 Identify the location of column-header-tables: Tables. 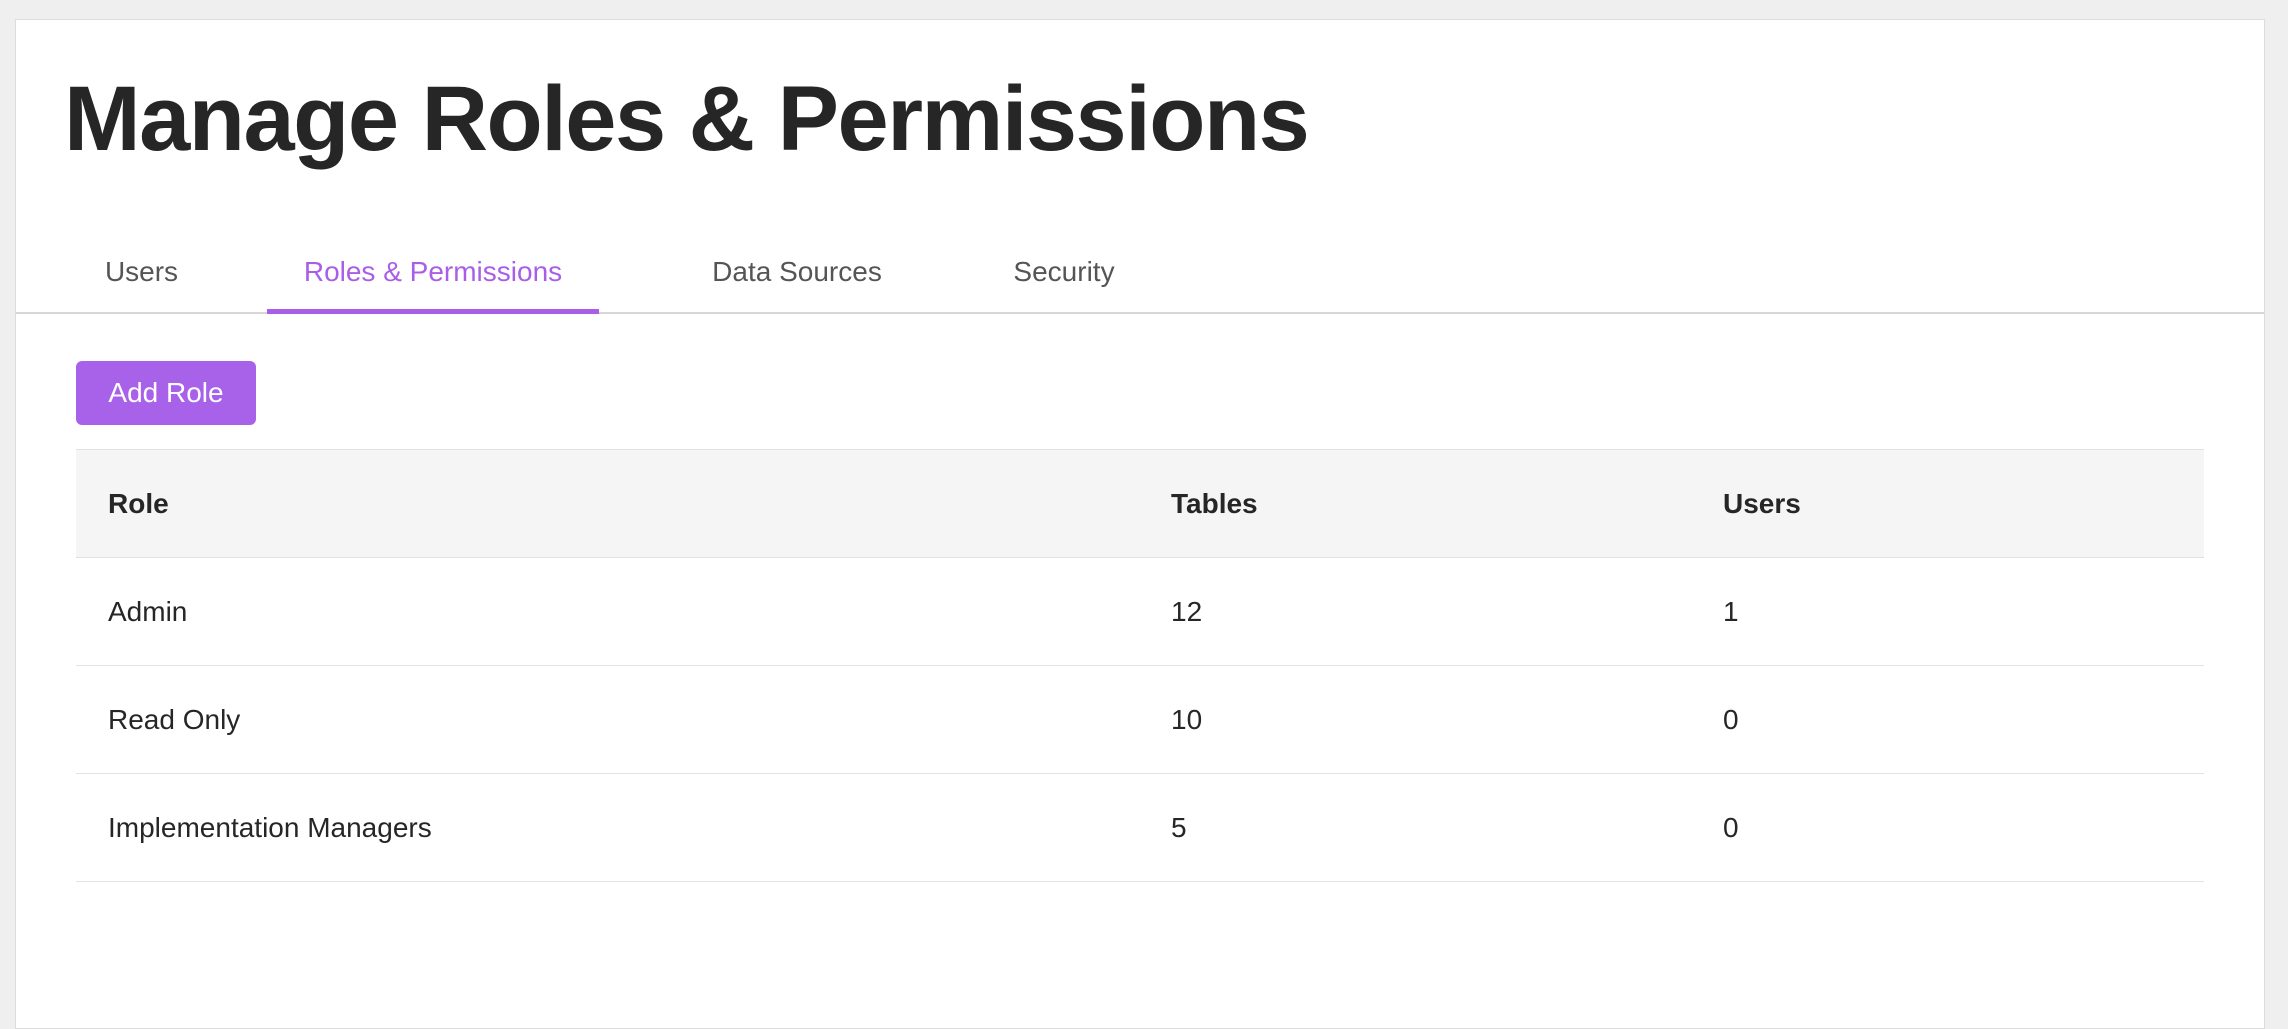
(1214, 503).